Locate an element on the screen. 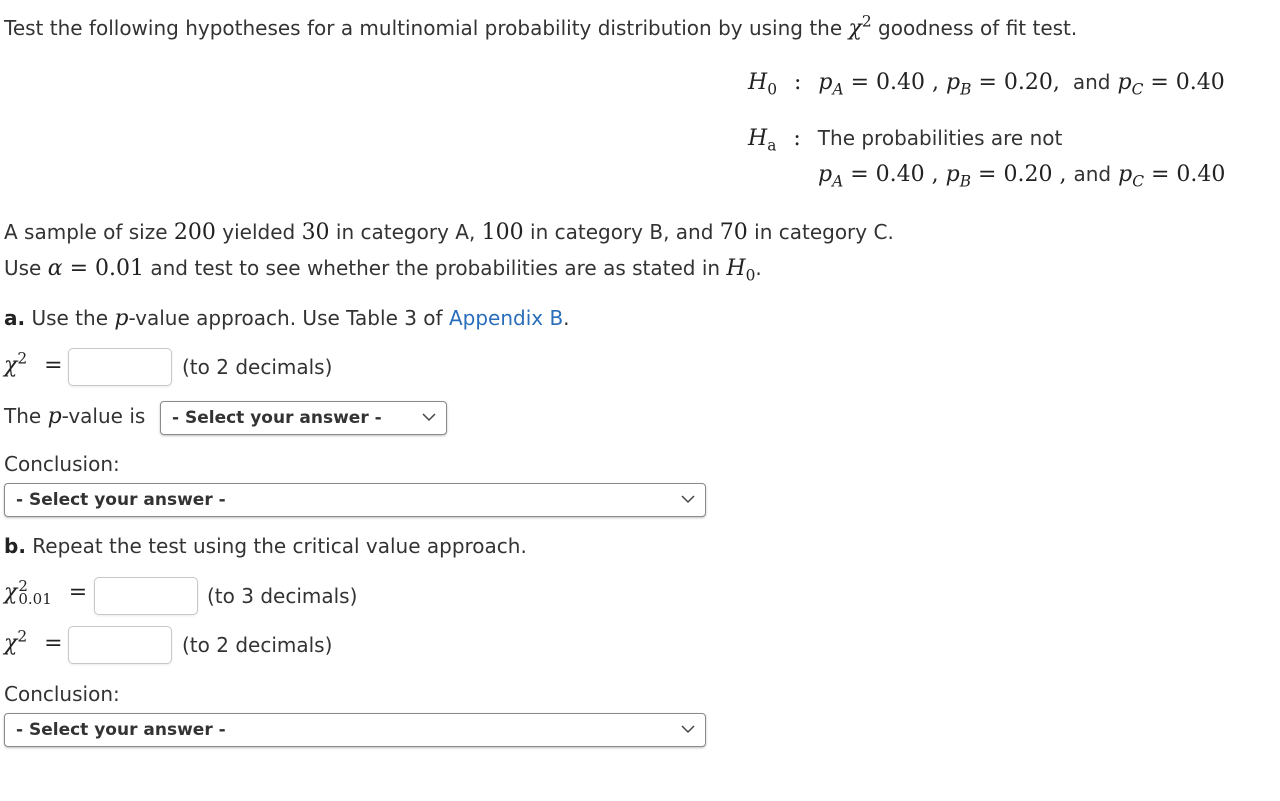 This screenshot has height=801, width=1280. conclusion-select-a: - Select your answer - is located at coordinates (355, 500).